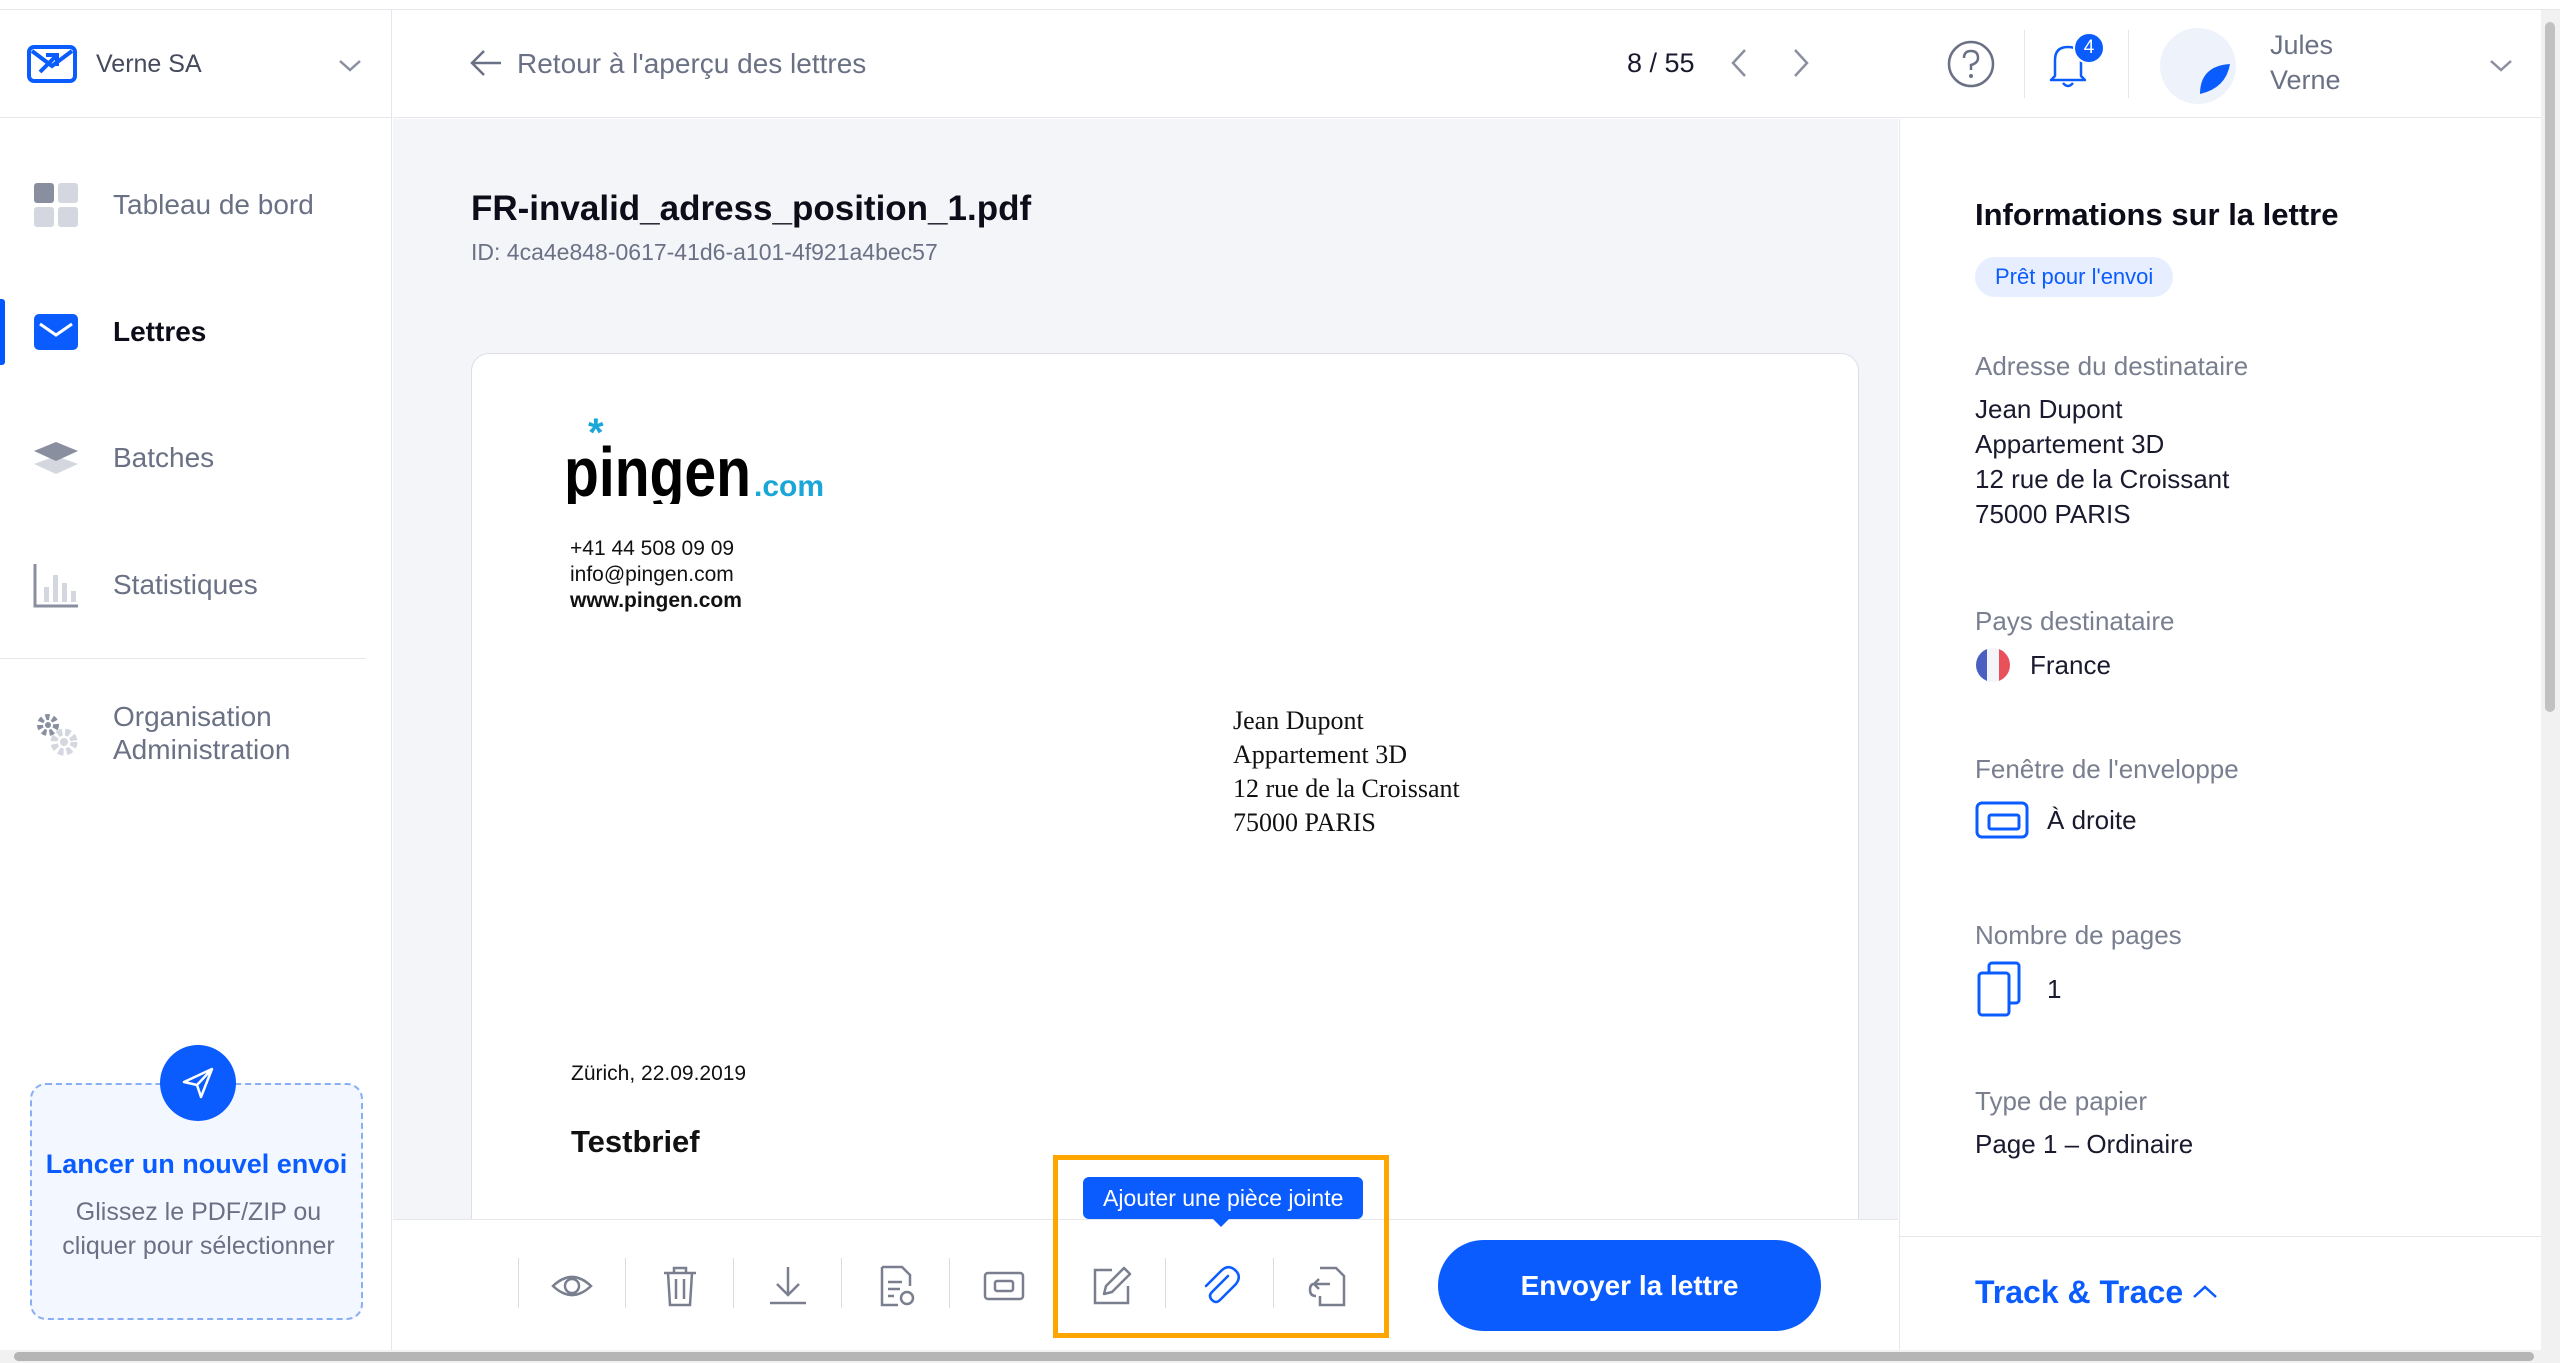 This screenshot has height=1363, width=2560. What do you see at coordinates (196, 64) in the screenshot?
I see `org-switcher: Verne SA` at bounding box center [196, 64].